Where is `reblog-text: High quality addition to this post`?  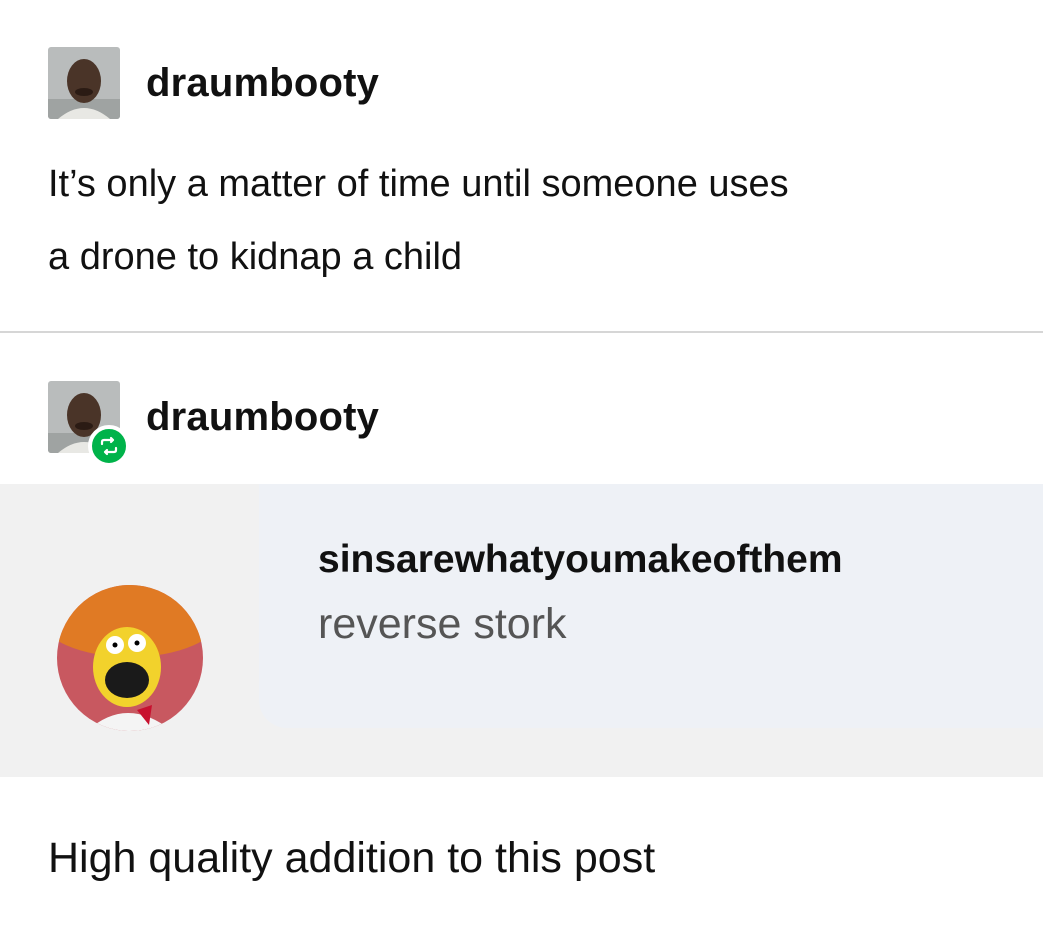
reblog-text: High quality addition to this post is located at coordinates (352, 858).